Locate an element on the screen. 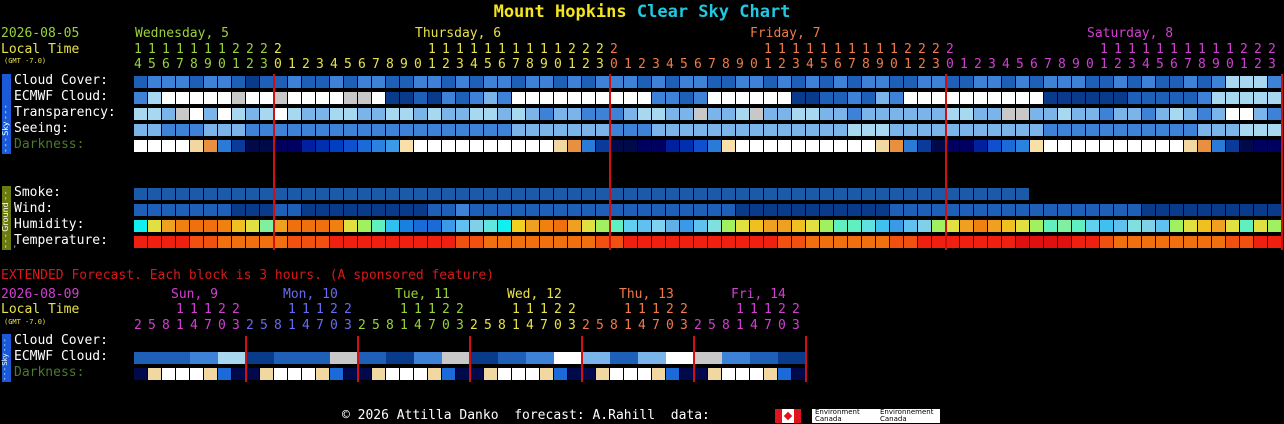 Image resolution: width=1284 pixels, height=424 pixels. canada-flag-icon is located at coordinates (788, 416).